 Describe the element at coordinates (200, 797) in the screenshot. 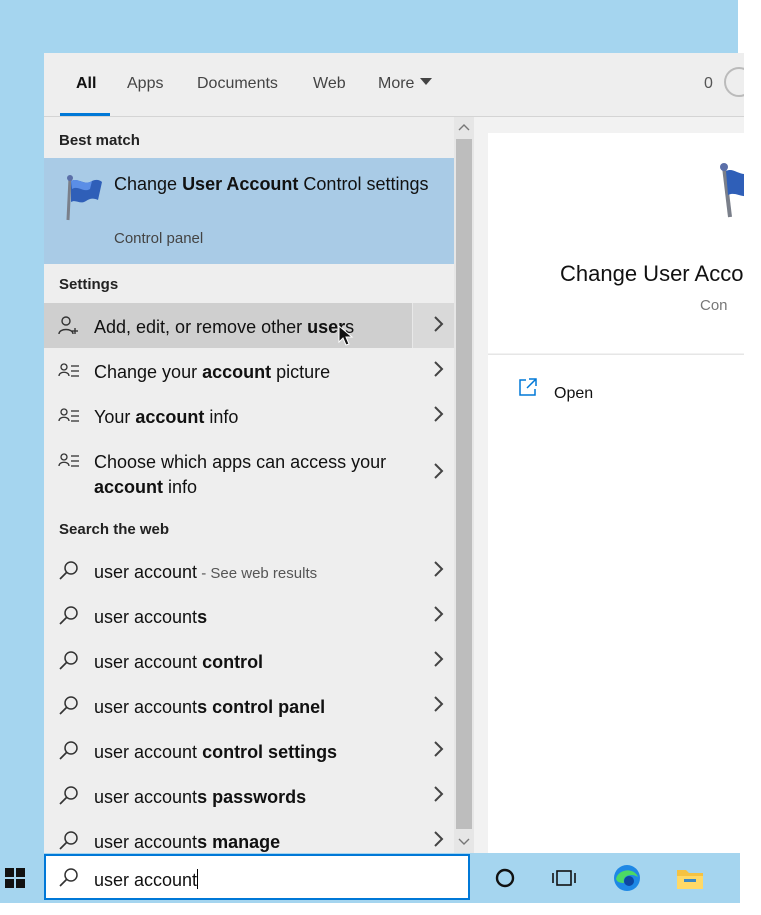

I see `web-suggestion-label: user accounts passwords` at that location.